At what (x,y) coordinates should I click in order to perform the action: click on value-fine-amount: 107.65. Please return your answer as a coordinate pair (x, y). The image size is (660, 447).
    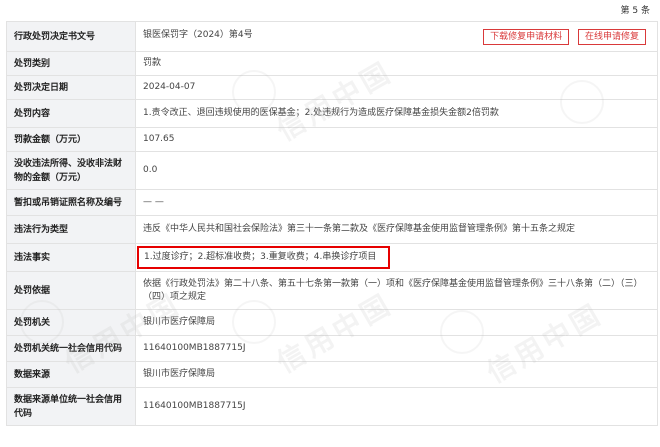
    Looking at the image, I should click on (396, 139).